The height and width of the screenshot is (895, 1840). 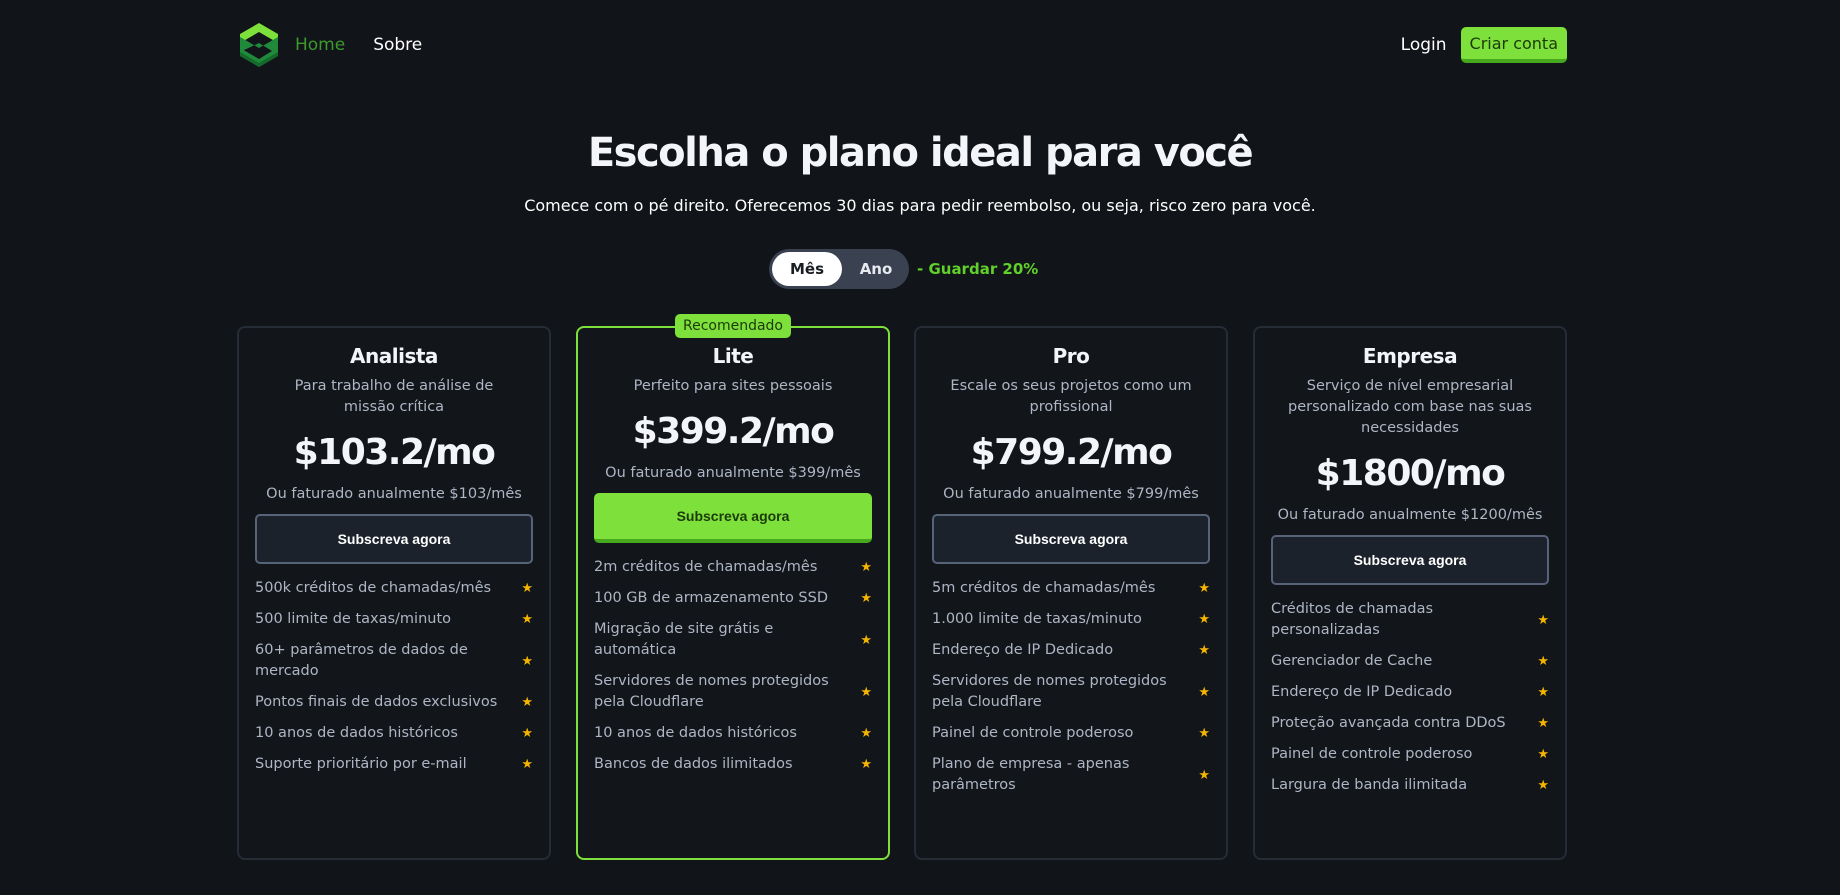 What do you see at coordinates (1410, 356) in the screenshot?
I see `plan-name: Empresa` at bounding box center [1410, 356].